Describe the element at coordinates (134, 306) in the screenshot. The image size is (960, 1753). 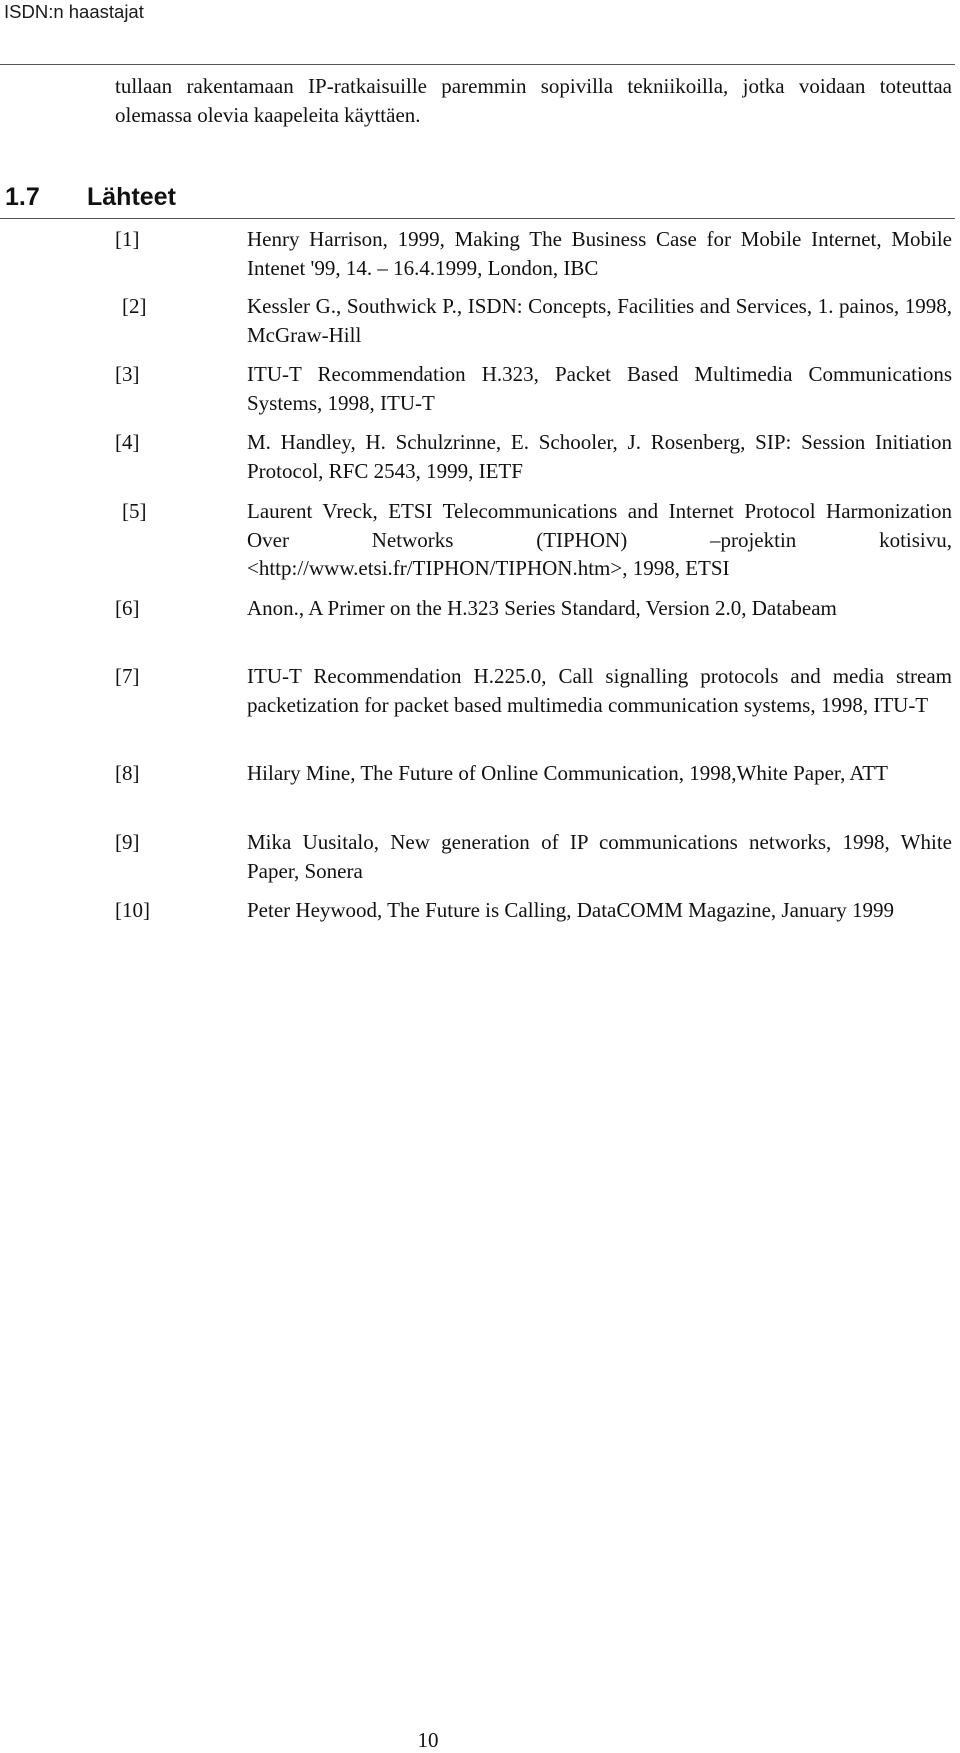
I see `reference-label: [2]` at that location.